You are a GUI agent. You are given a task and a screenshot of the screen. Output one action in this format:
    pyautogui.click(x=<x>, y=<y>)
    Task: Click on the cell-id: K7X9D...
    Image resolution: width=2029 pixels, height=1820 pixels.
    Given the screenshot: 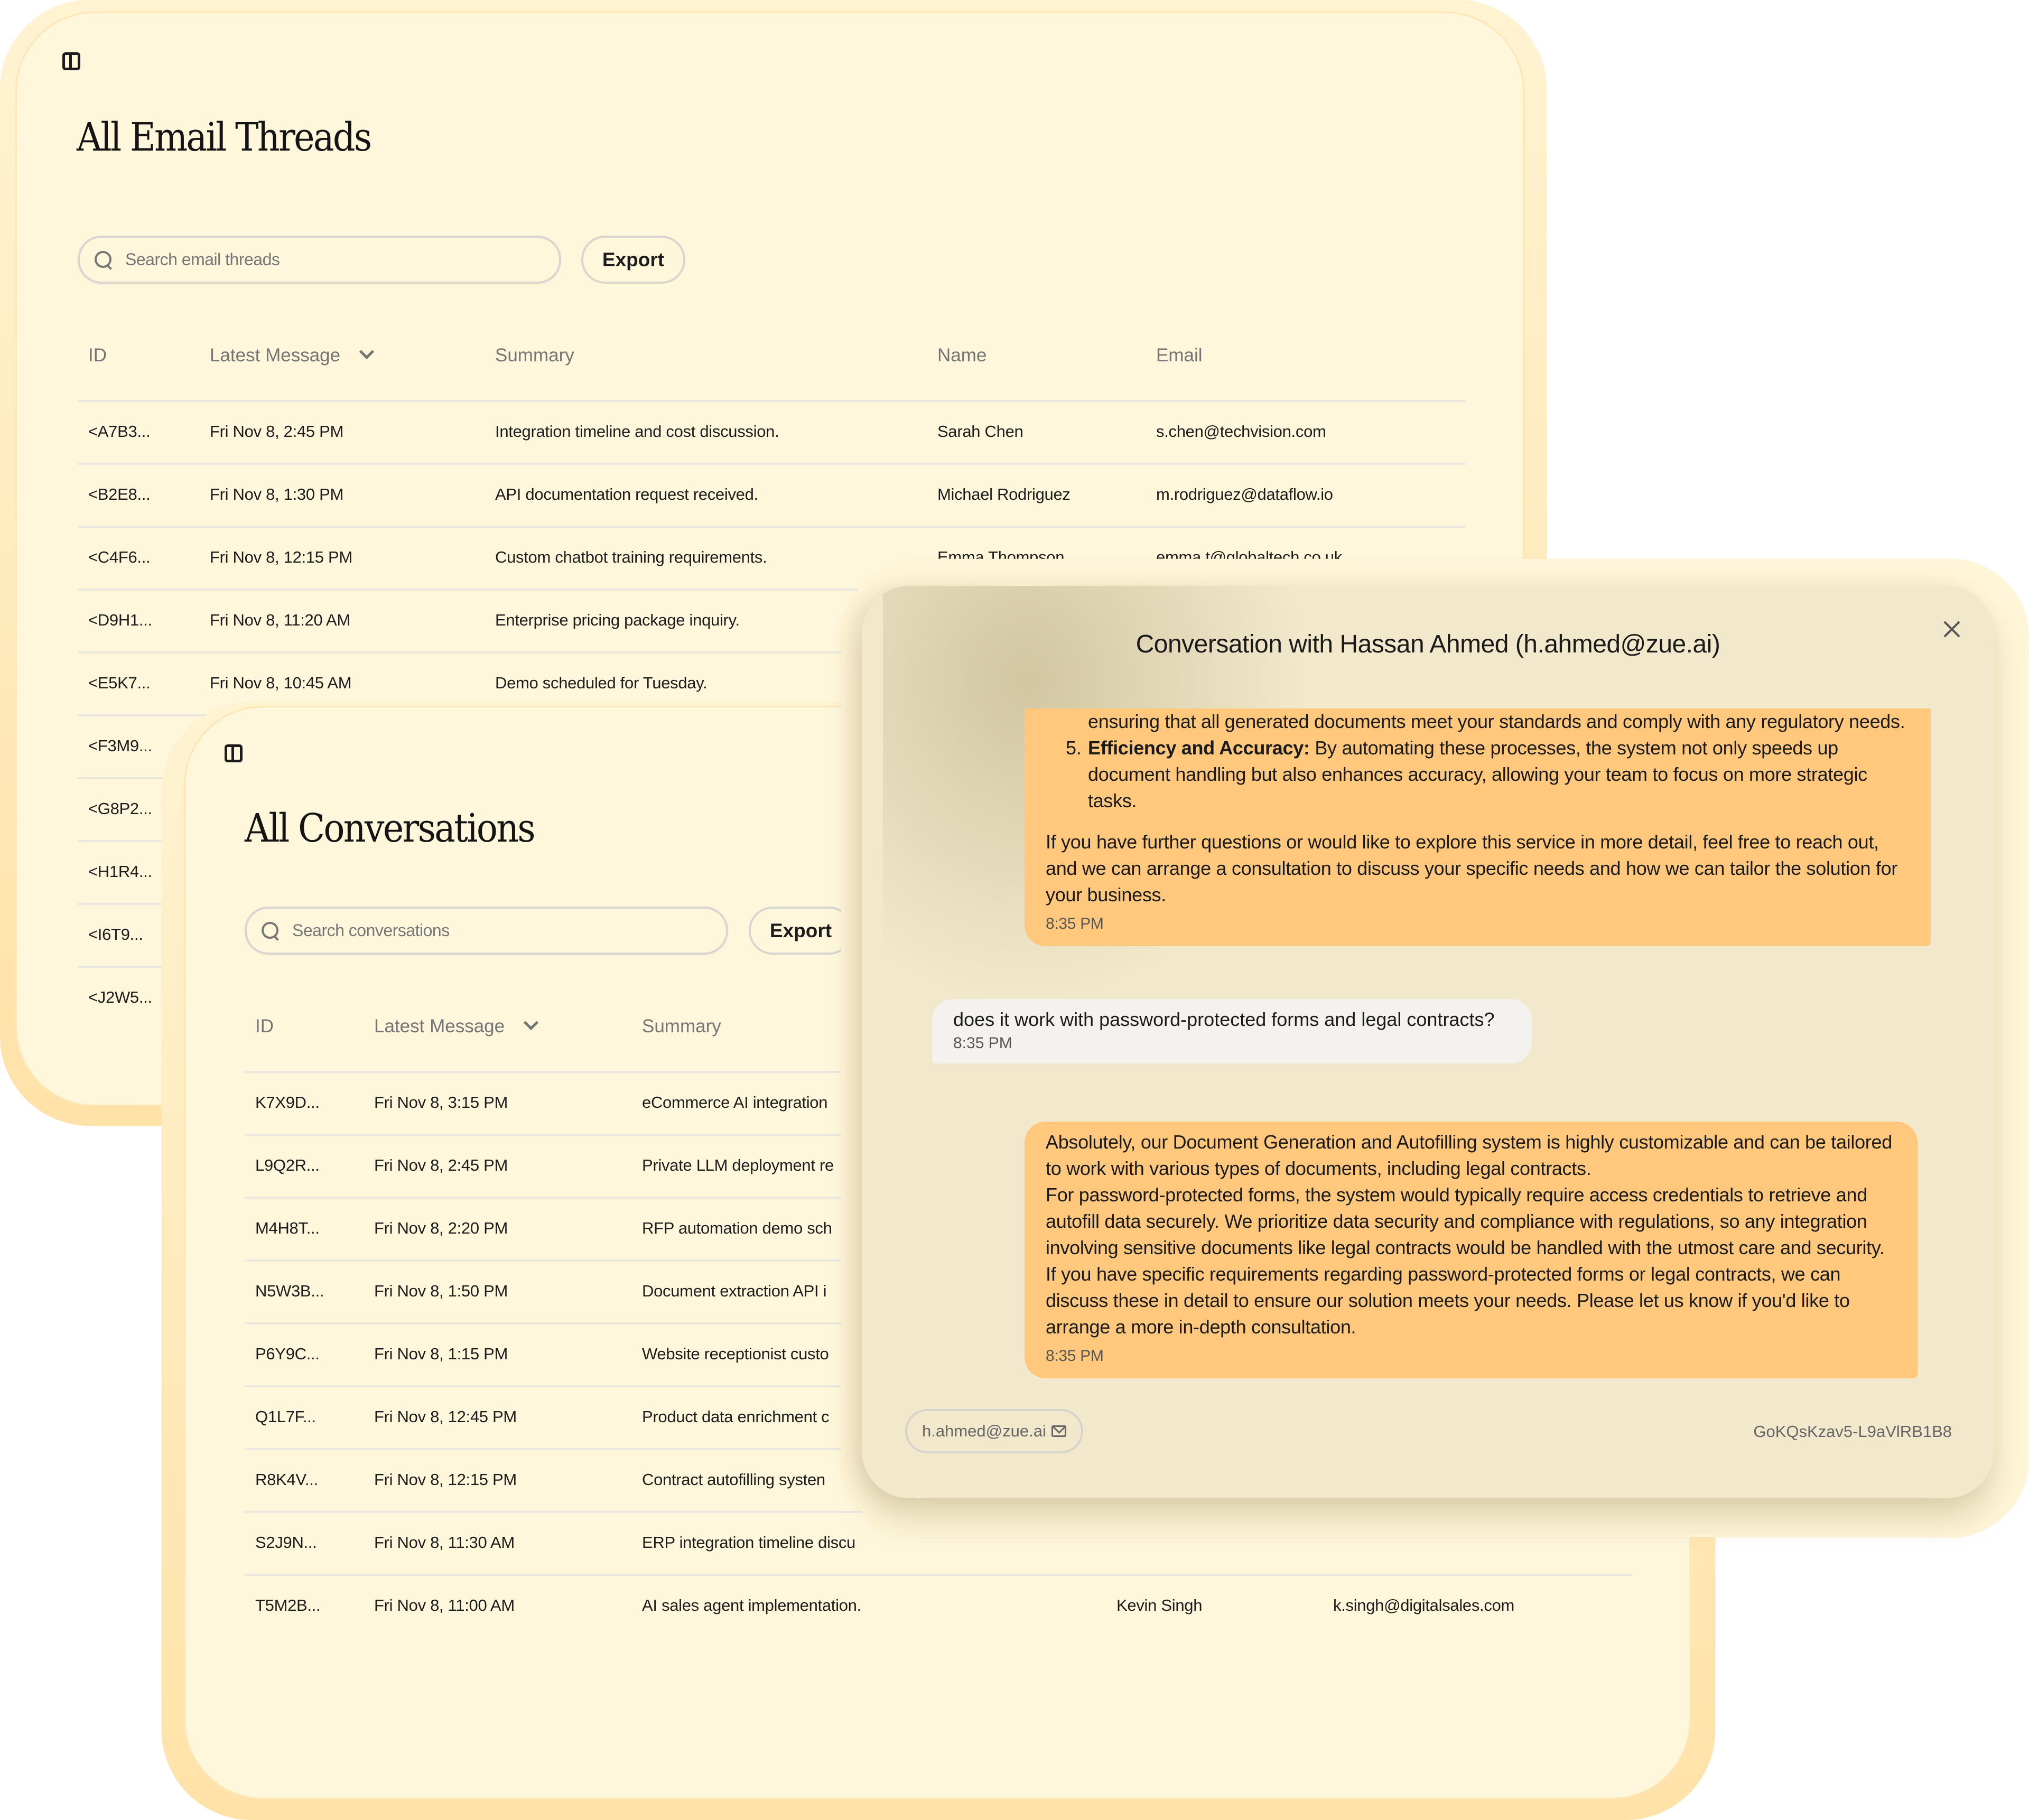 What is the action you would take?
    pyautogui.click(x=288, y=1102)
    